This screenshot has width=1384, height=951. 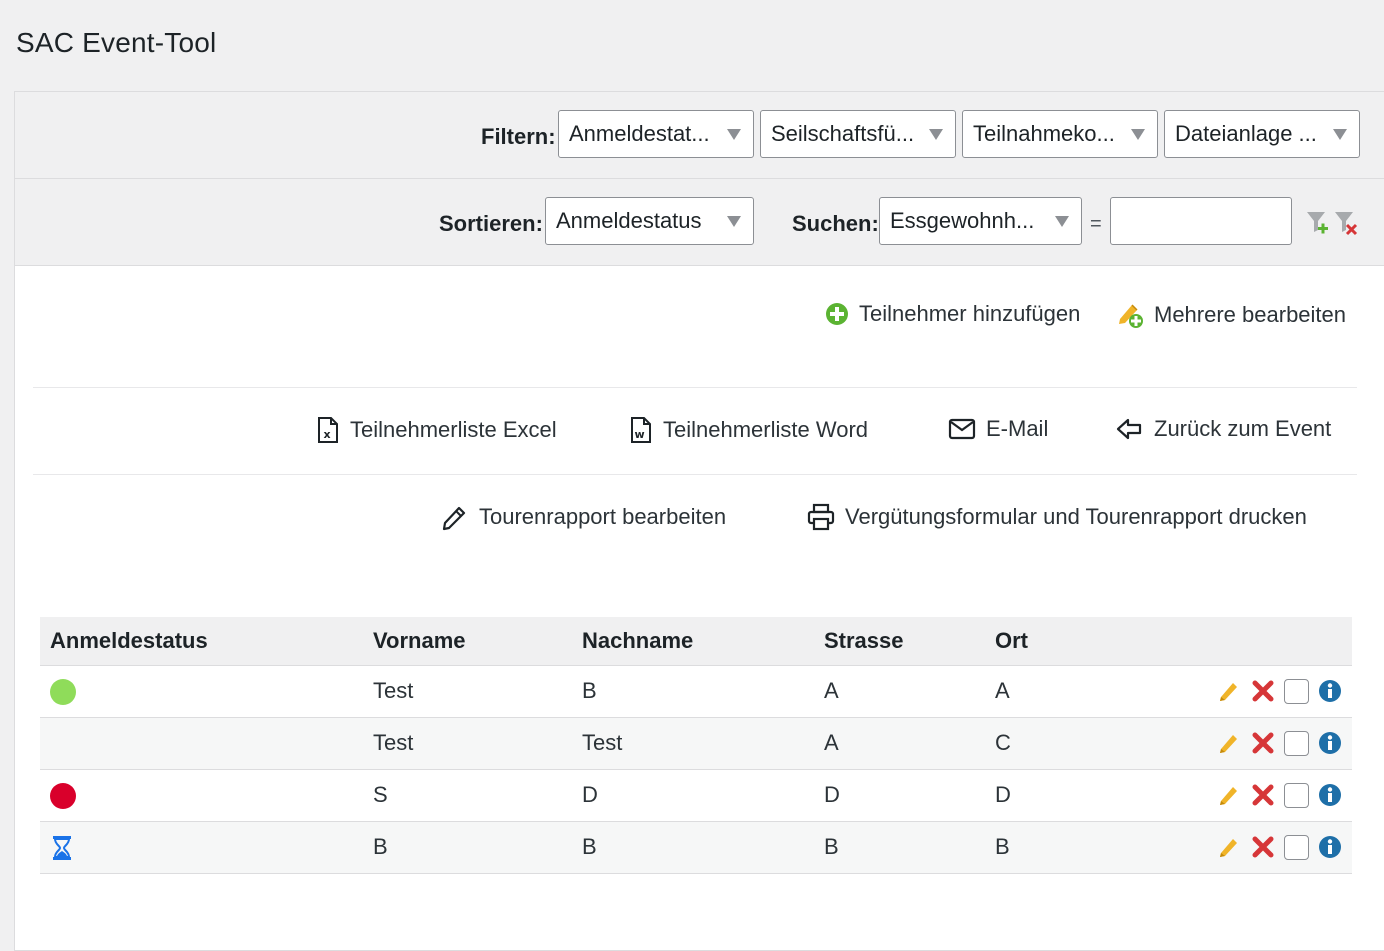 What do you see at coordinates (899, 691) in the screenshot?
I see `strasse-cell: A` at bounding box center [899, 691].